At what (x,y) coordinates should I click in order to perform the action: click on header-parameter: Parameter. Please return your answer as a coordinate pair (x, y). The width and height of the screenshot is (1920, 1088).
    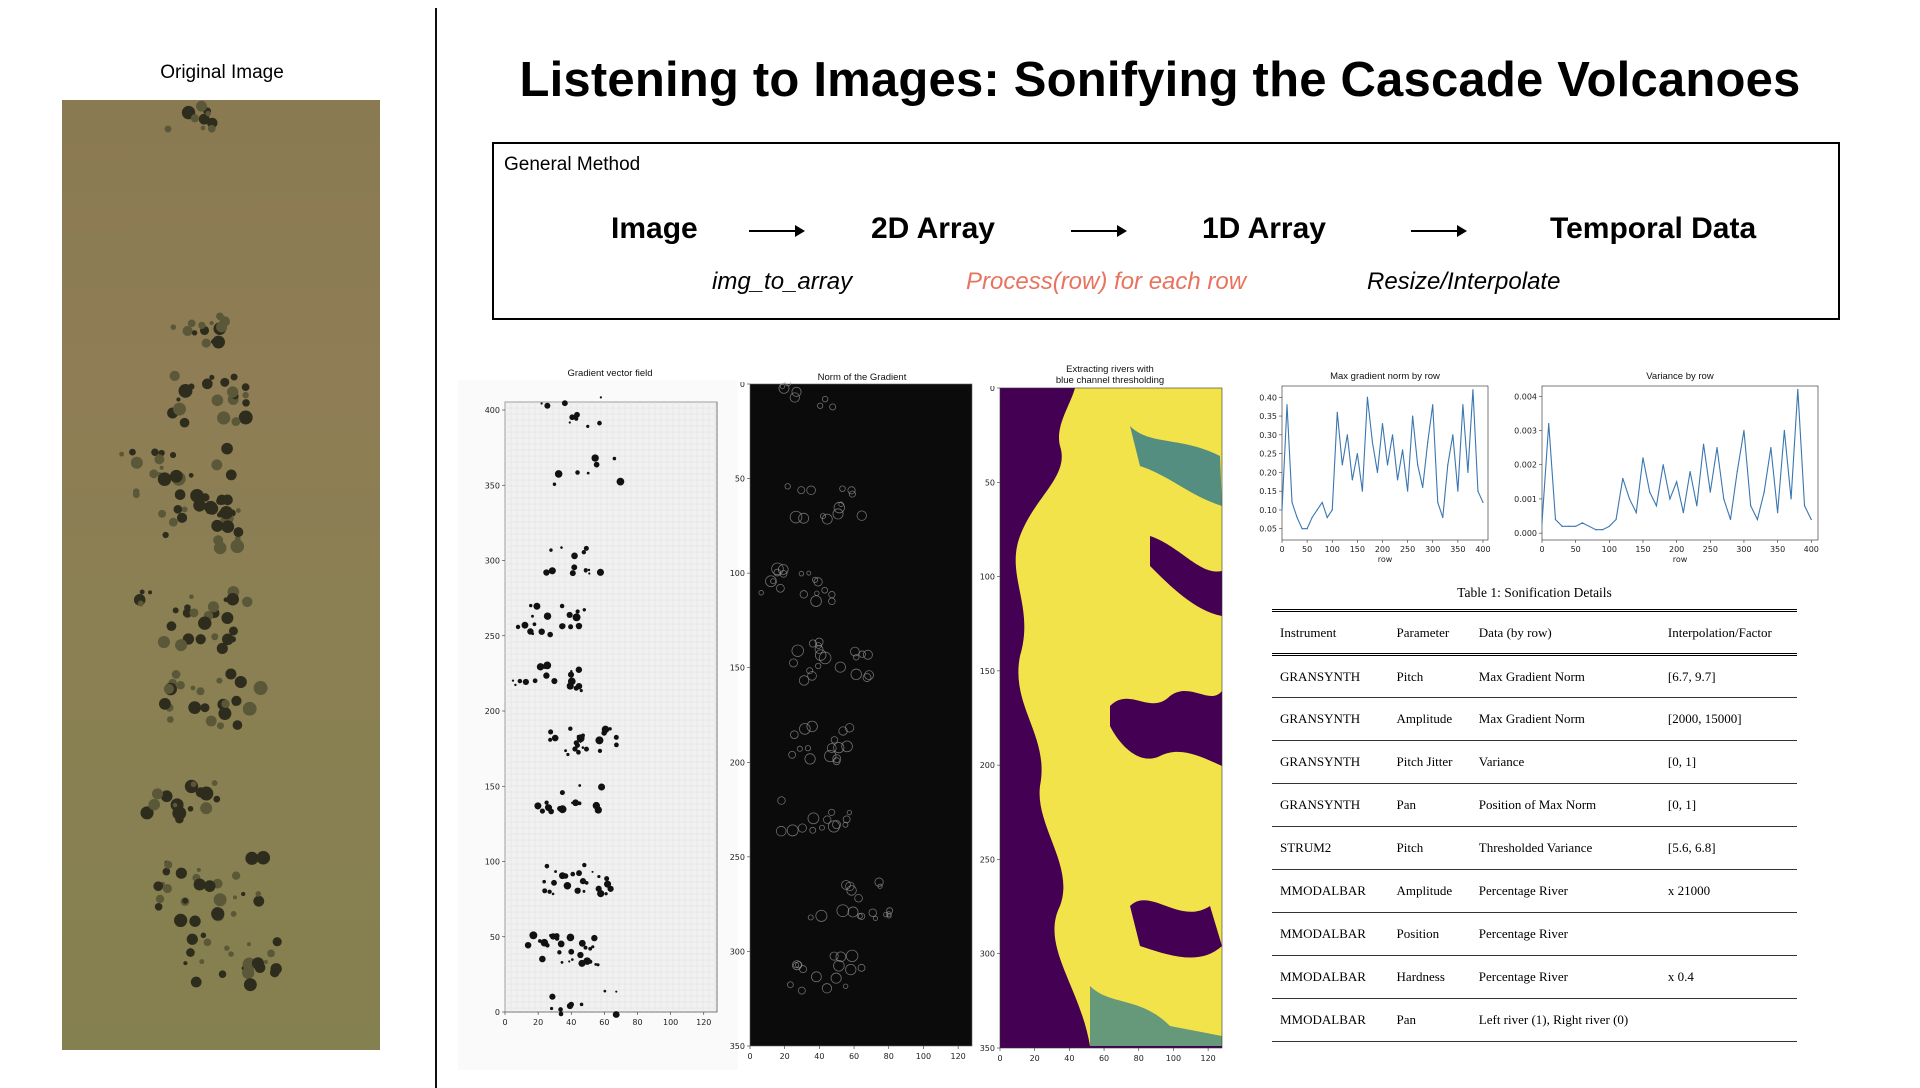
    Looking at the image, I should click on (1423, 632).